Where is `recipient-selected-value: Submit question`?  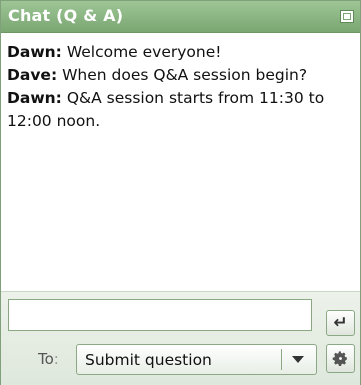
recipient-selected-value: Submit question is located at coordinates (148, 360).